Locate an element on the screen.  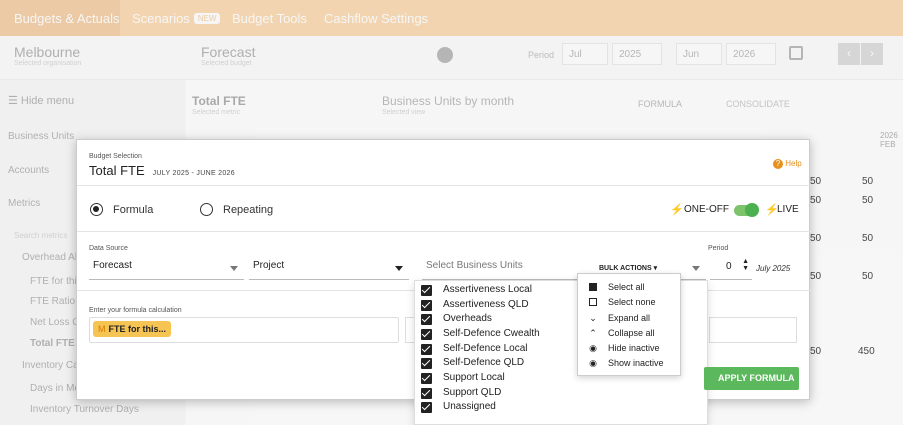
one-off-label: ONE-OFF is located at coordinates (706, 209).